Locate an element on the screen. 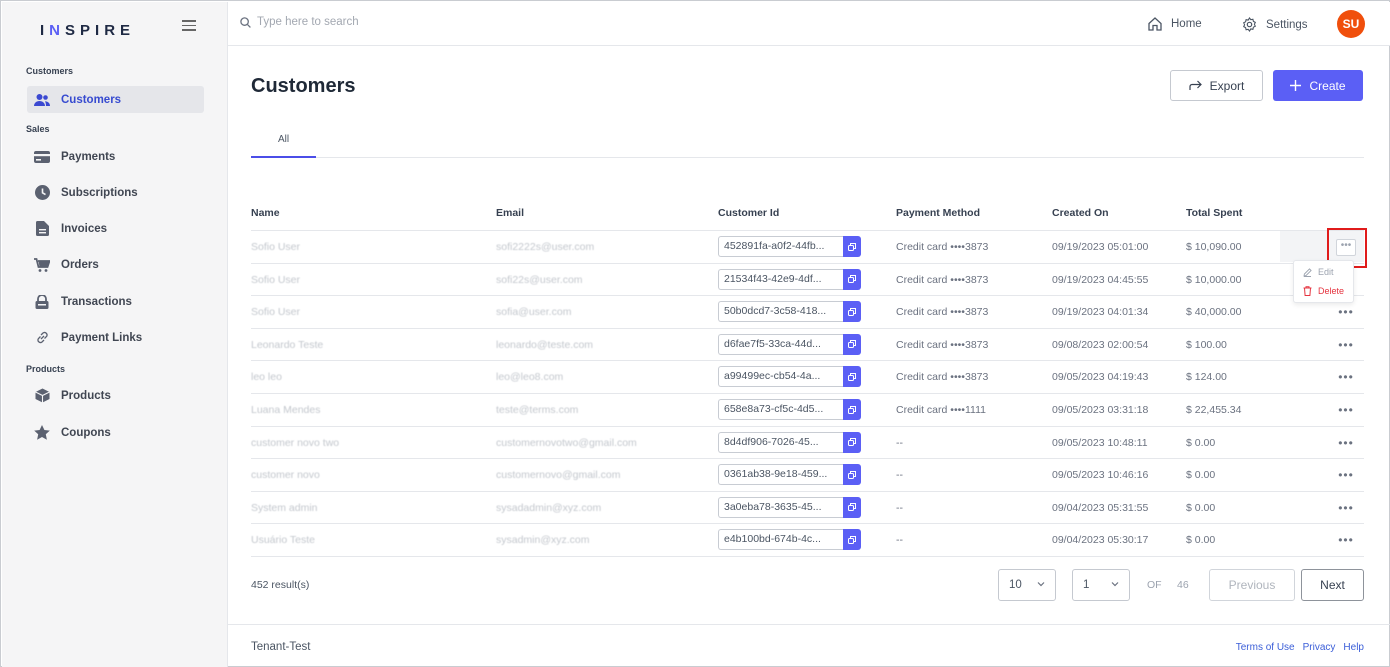  plus-icon is located at coordinates (1296, 85).